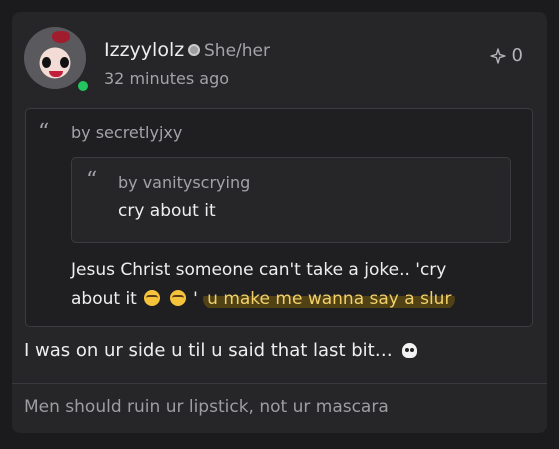  Describe the element at coordinates (194, 50) in the screenshot. I see `badge-icon` at that location.